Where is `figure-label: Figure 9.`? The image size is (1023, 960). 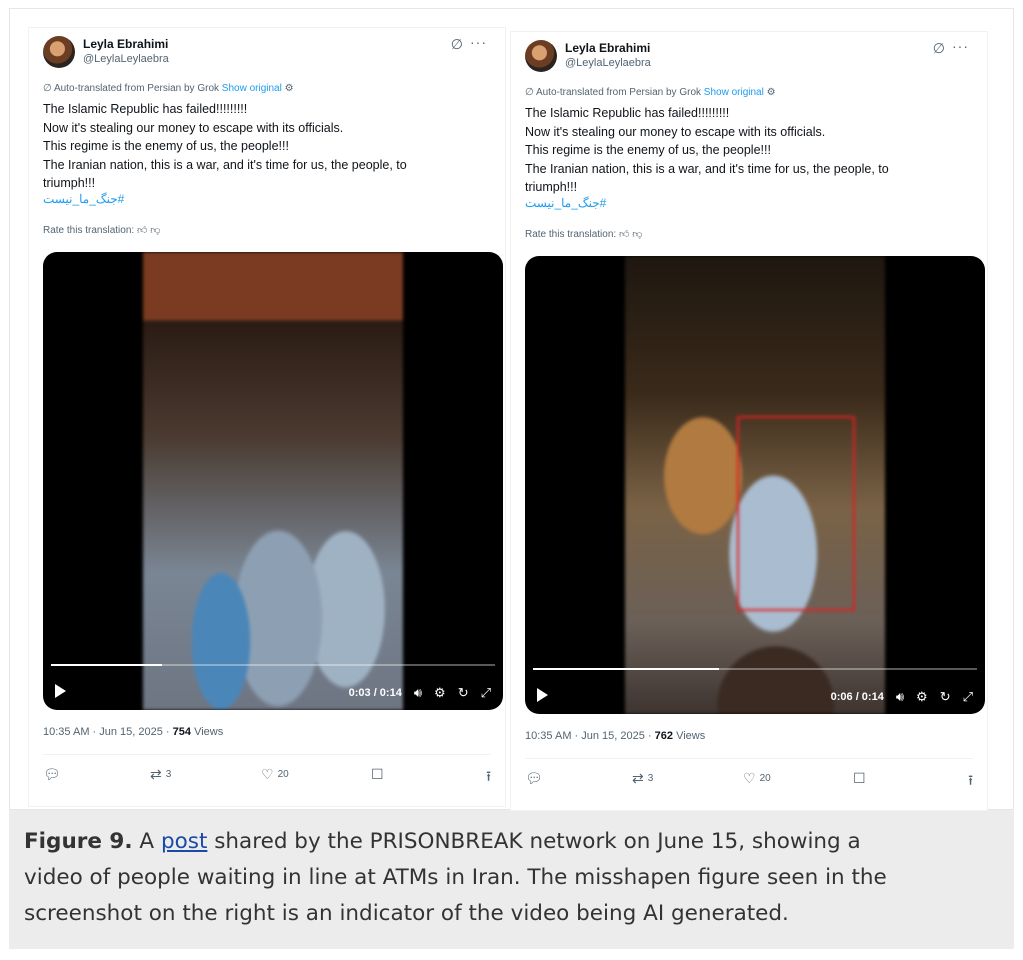 figure-label: Figure 9. is located at coordinates (78, 841).